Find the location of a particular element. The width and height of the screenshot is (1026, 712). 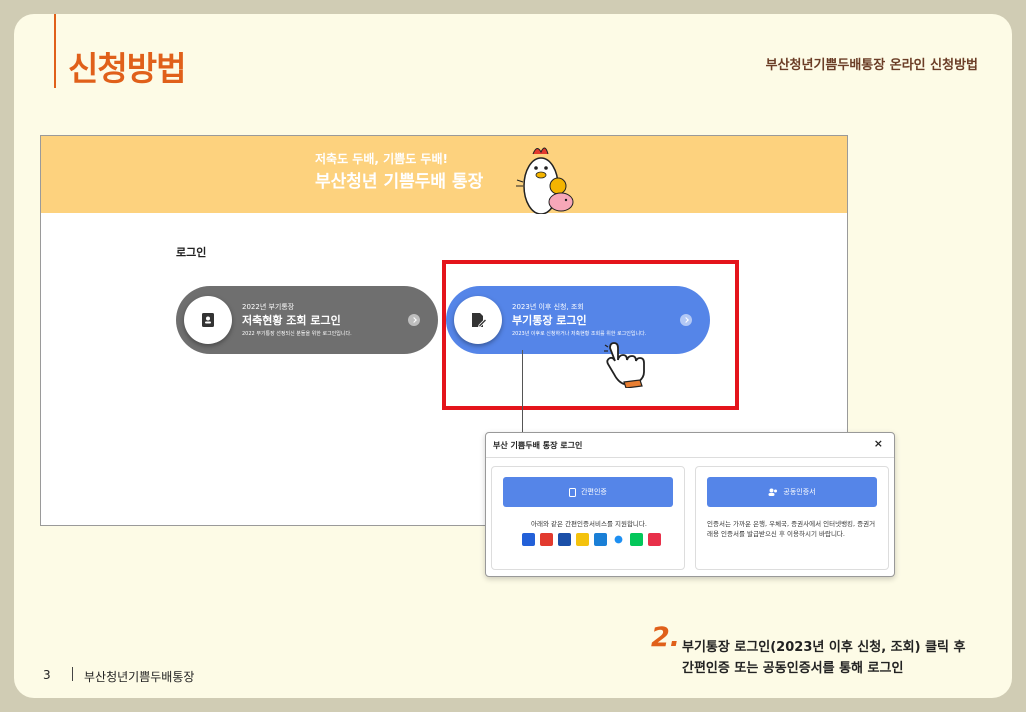

step-instruction-line2: 간편인증 또는 공동인증서를 통해 로그인 is located at coordinates (793, 668).